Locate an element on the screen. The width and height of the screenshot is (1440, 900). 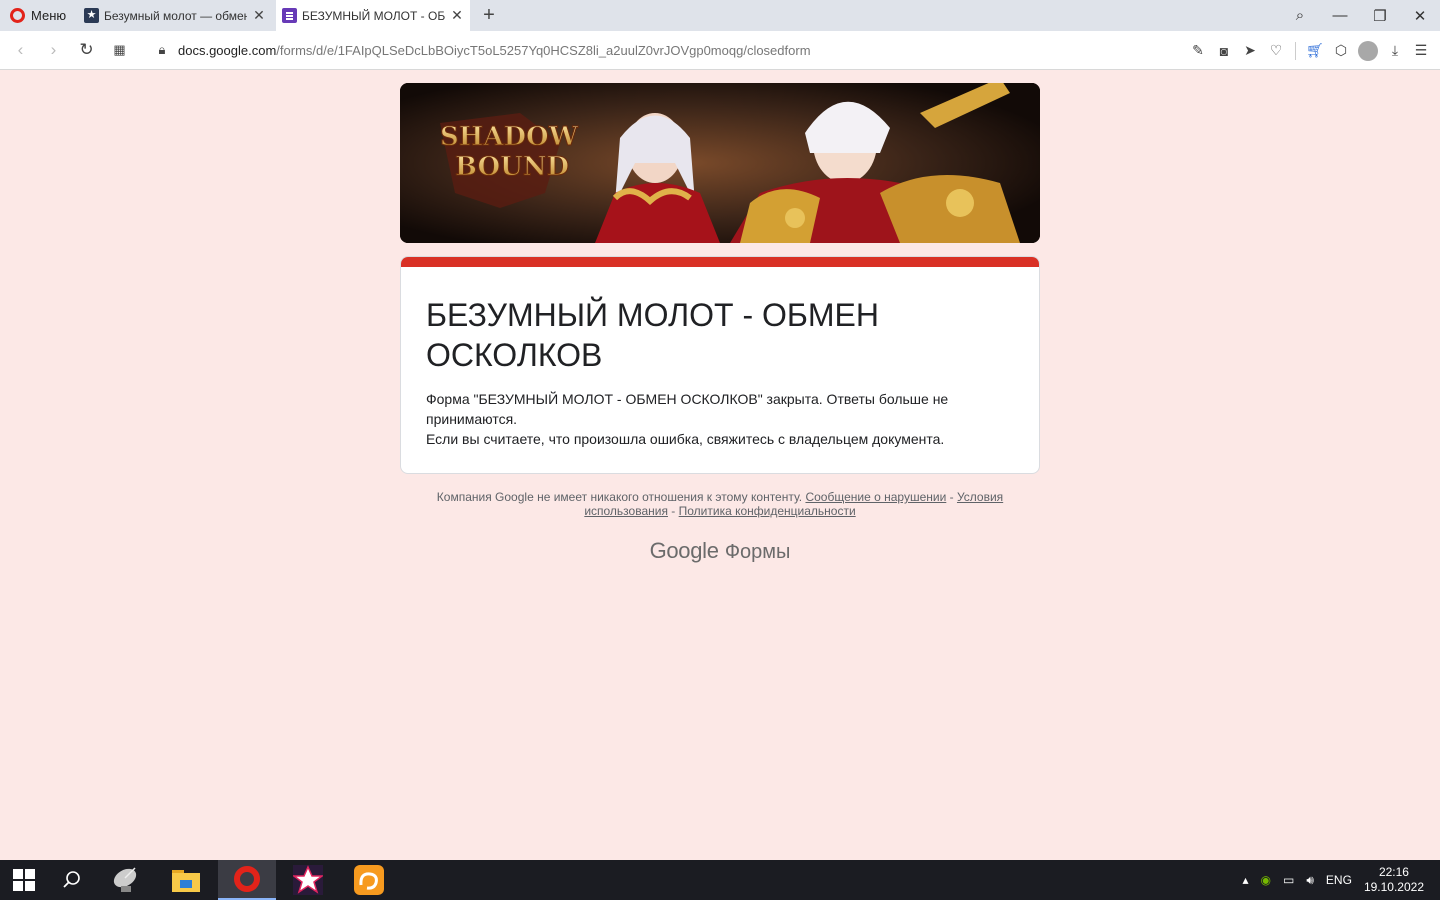
folder-icon is located at coordinates (186, 881).